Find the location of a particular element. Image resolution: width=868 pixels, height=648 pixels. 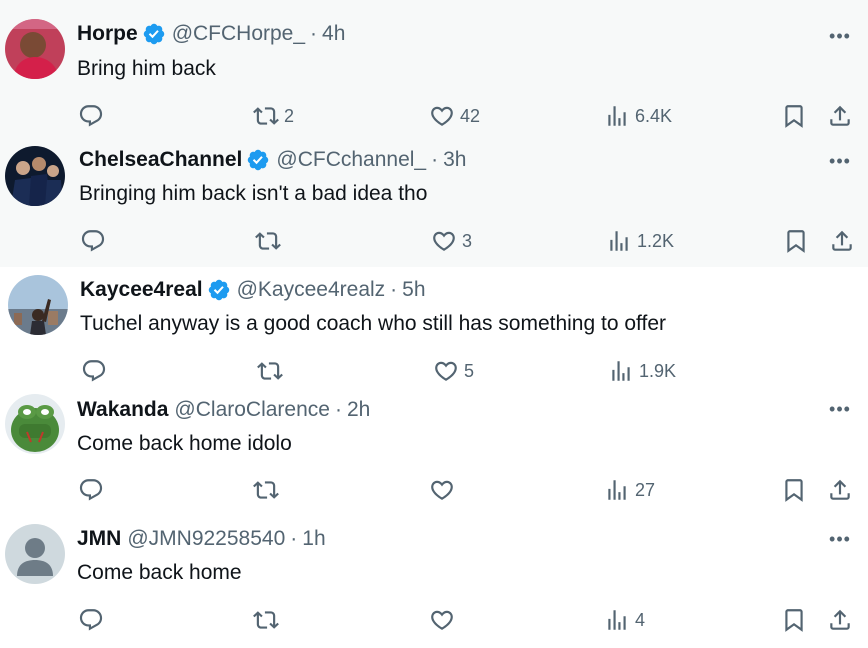

views-button: 4 is located at coordinates (624, 620).